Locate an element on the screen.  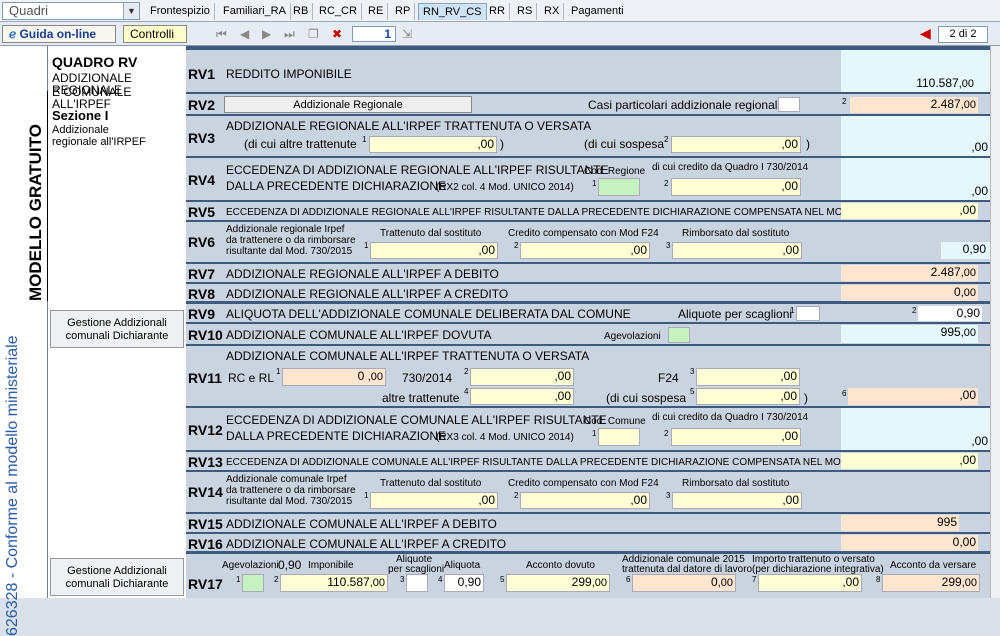
rv6-cred-field: ,00 is located at coordinates (585, 250).